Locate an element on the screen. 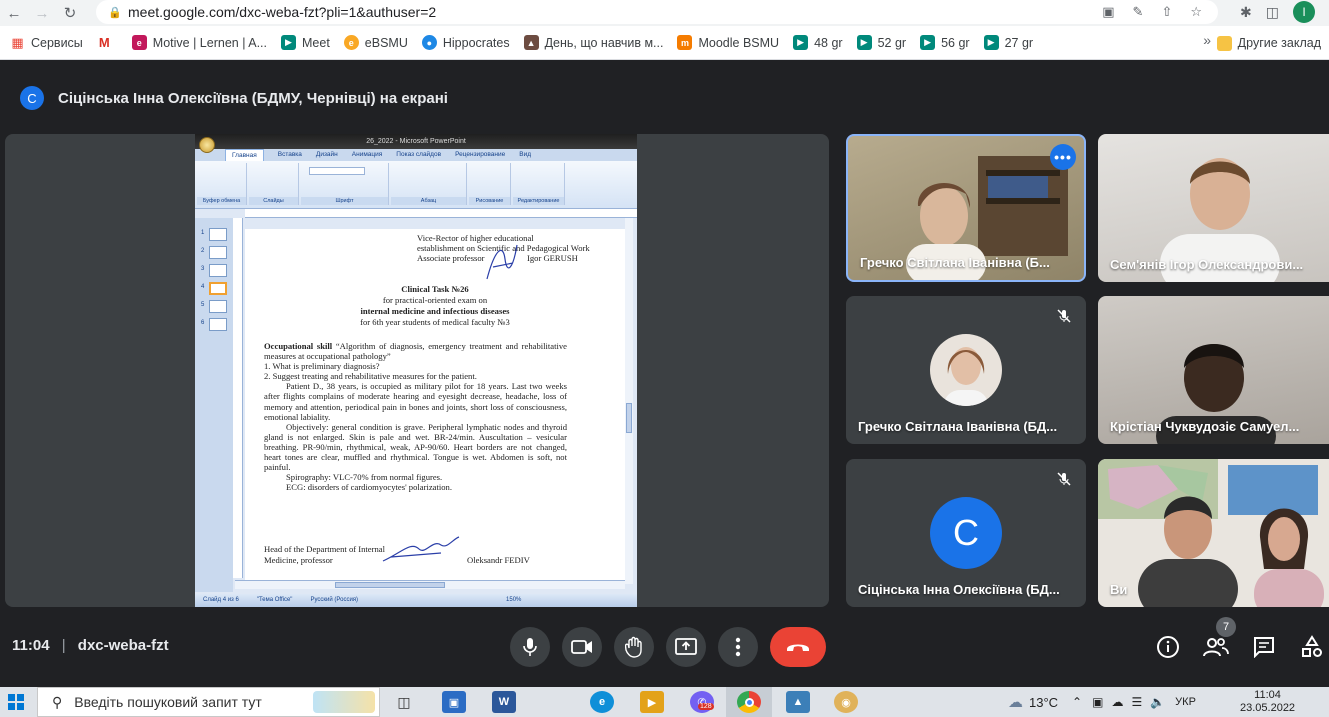  muted-mic-icon is located at coordinates (1064, 316).